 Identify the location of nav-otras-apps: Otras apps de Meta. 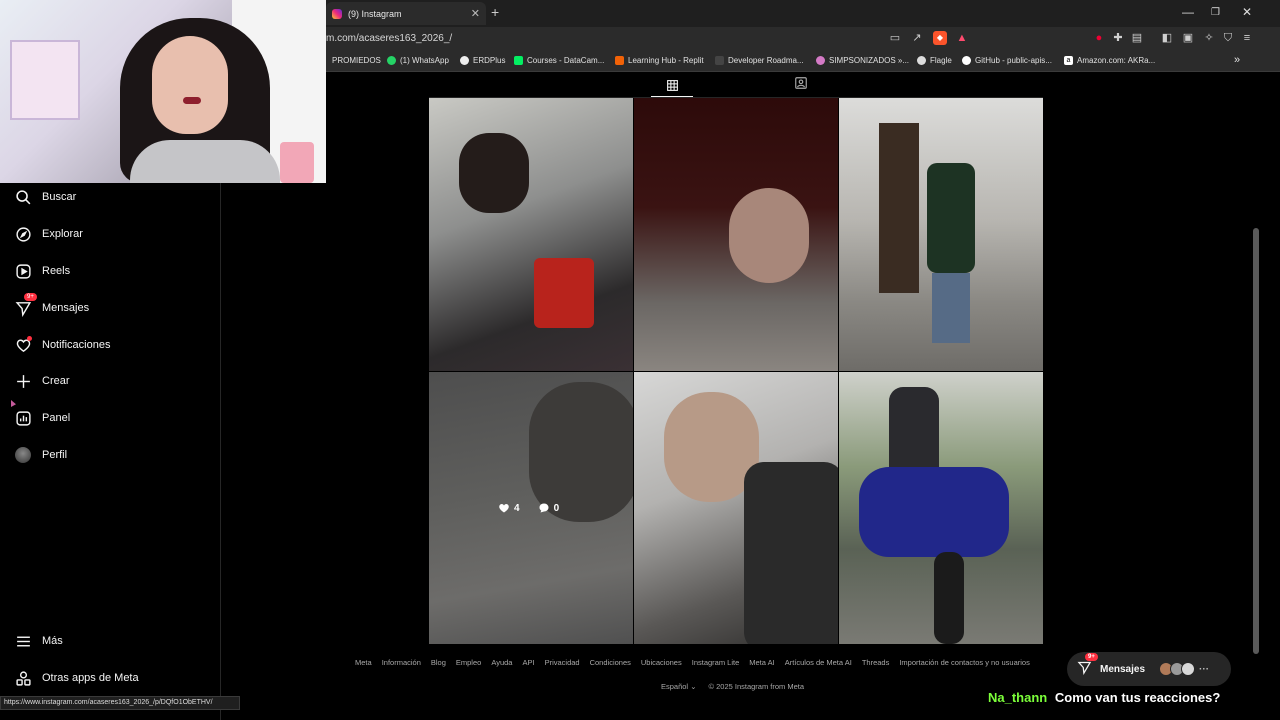
(76, 678).